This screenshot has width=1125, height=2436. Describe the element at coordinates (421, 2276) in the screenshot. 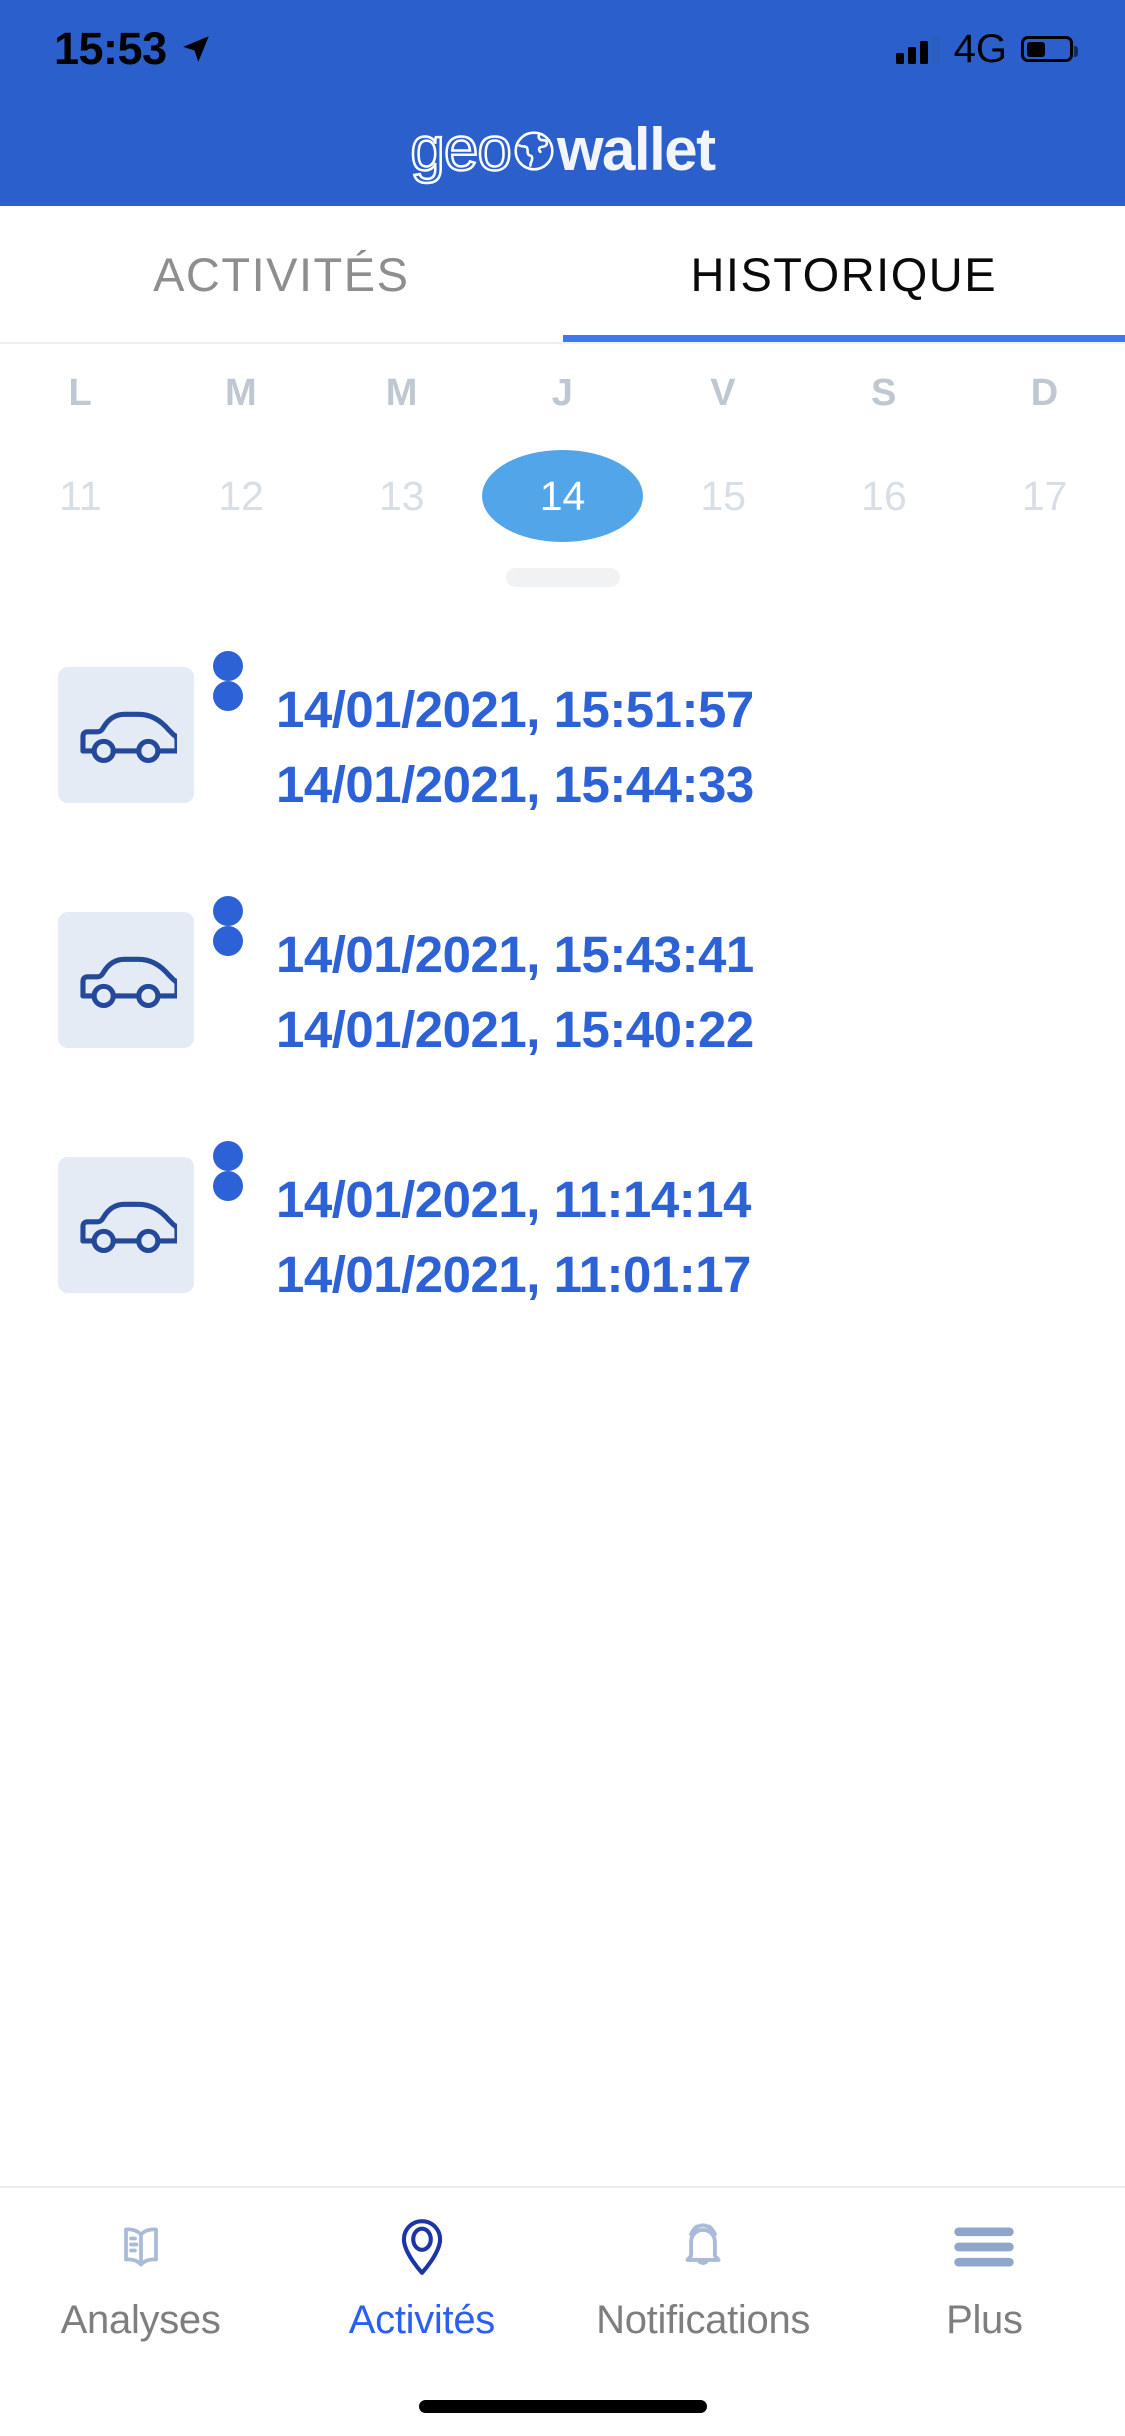

I see `nav-item-activites: Activités` at that location.